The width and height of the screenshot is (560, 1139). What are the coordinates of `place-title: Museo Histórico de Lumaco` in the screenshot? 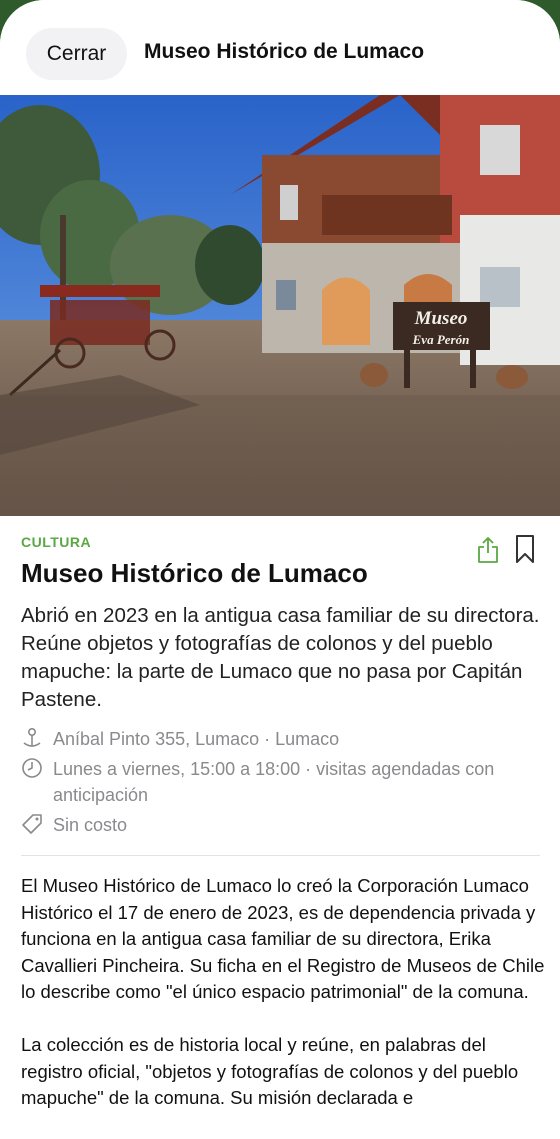 It's located at (194, 573).